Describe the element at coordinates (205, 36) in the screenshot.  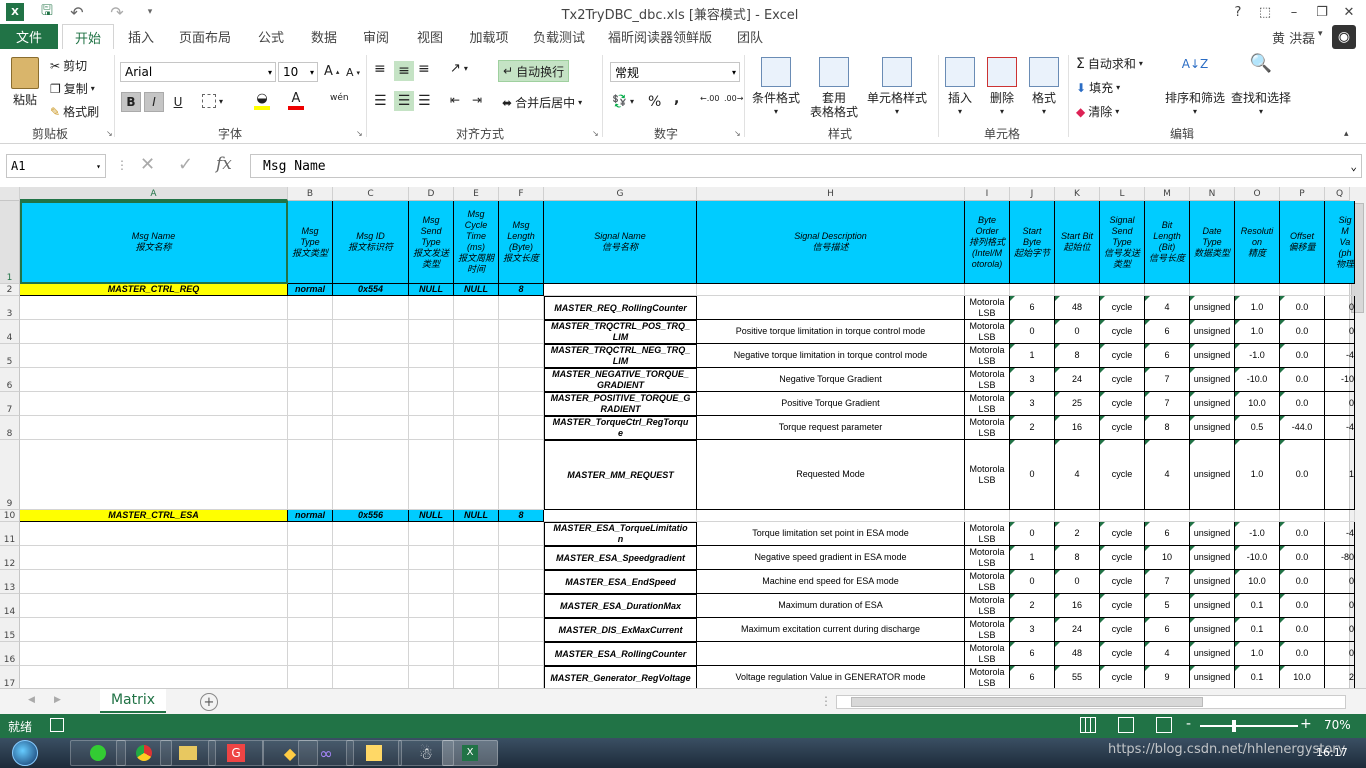
I see `tab-page-layout: 页面布局` at that location.